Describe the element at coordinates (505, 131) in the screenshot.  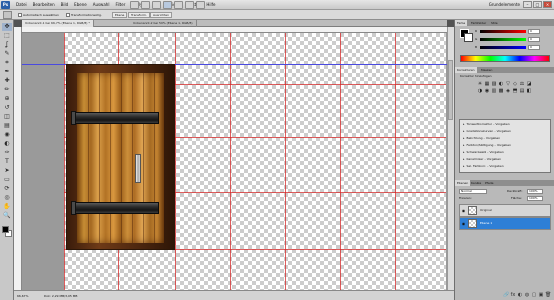
I see `preset-item: ▸ Gradationskurven – Vorgaben` at that location.